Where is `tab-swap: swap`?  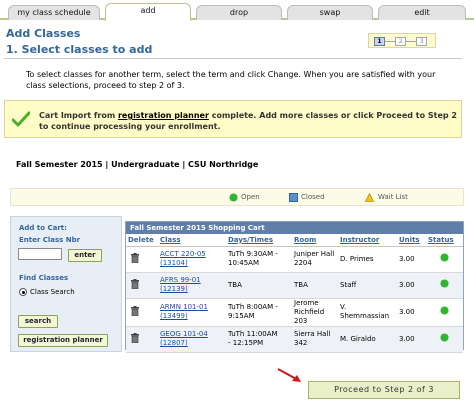
tab-swap: swap is located at coordinates (330, 12).